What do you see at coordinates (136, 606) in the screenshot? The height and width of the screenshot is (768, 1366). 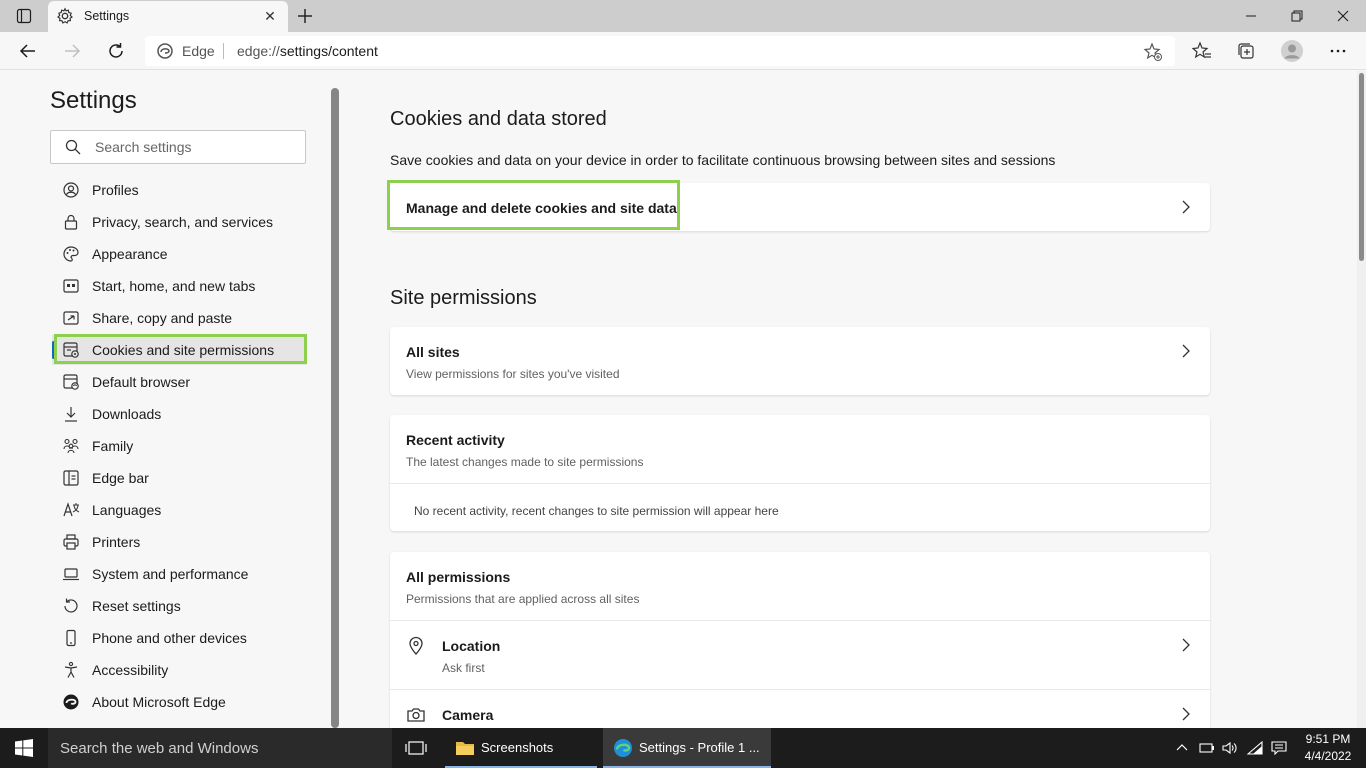 I see `sidebar-item-label: Reset settings` at bounding box center [136, 606].